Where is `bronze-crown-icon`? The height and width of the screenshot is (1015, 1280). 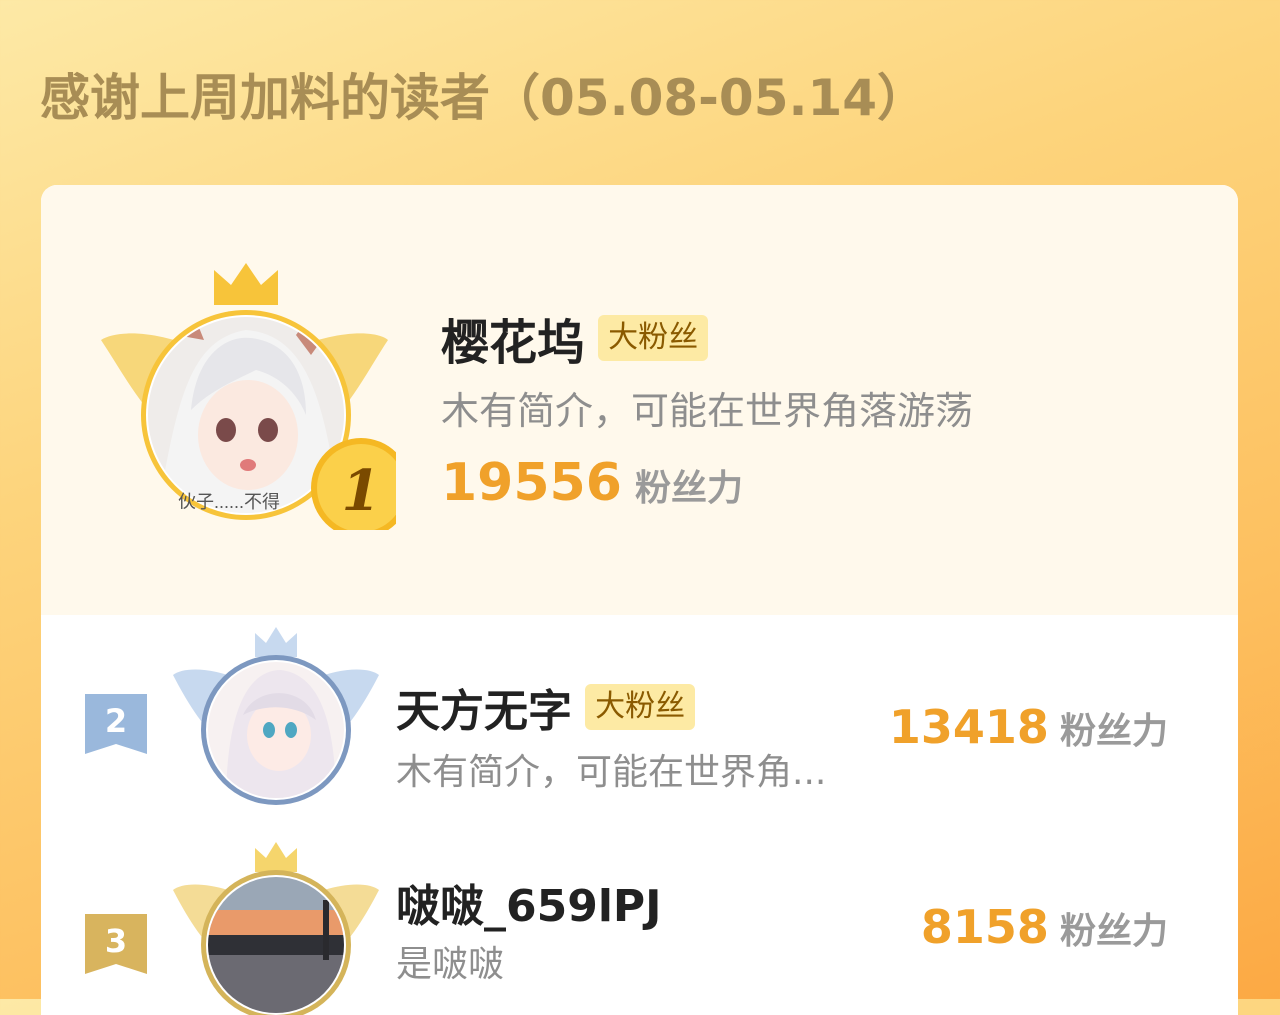 bronze-crown-icon is located at coordinates (276, 857).